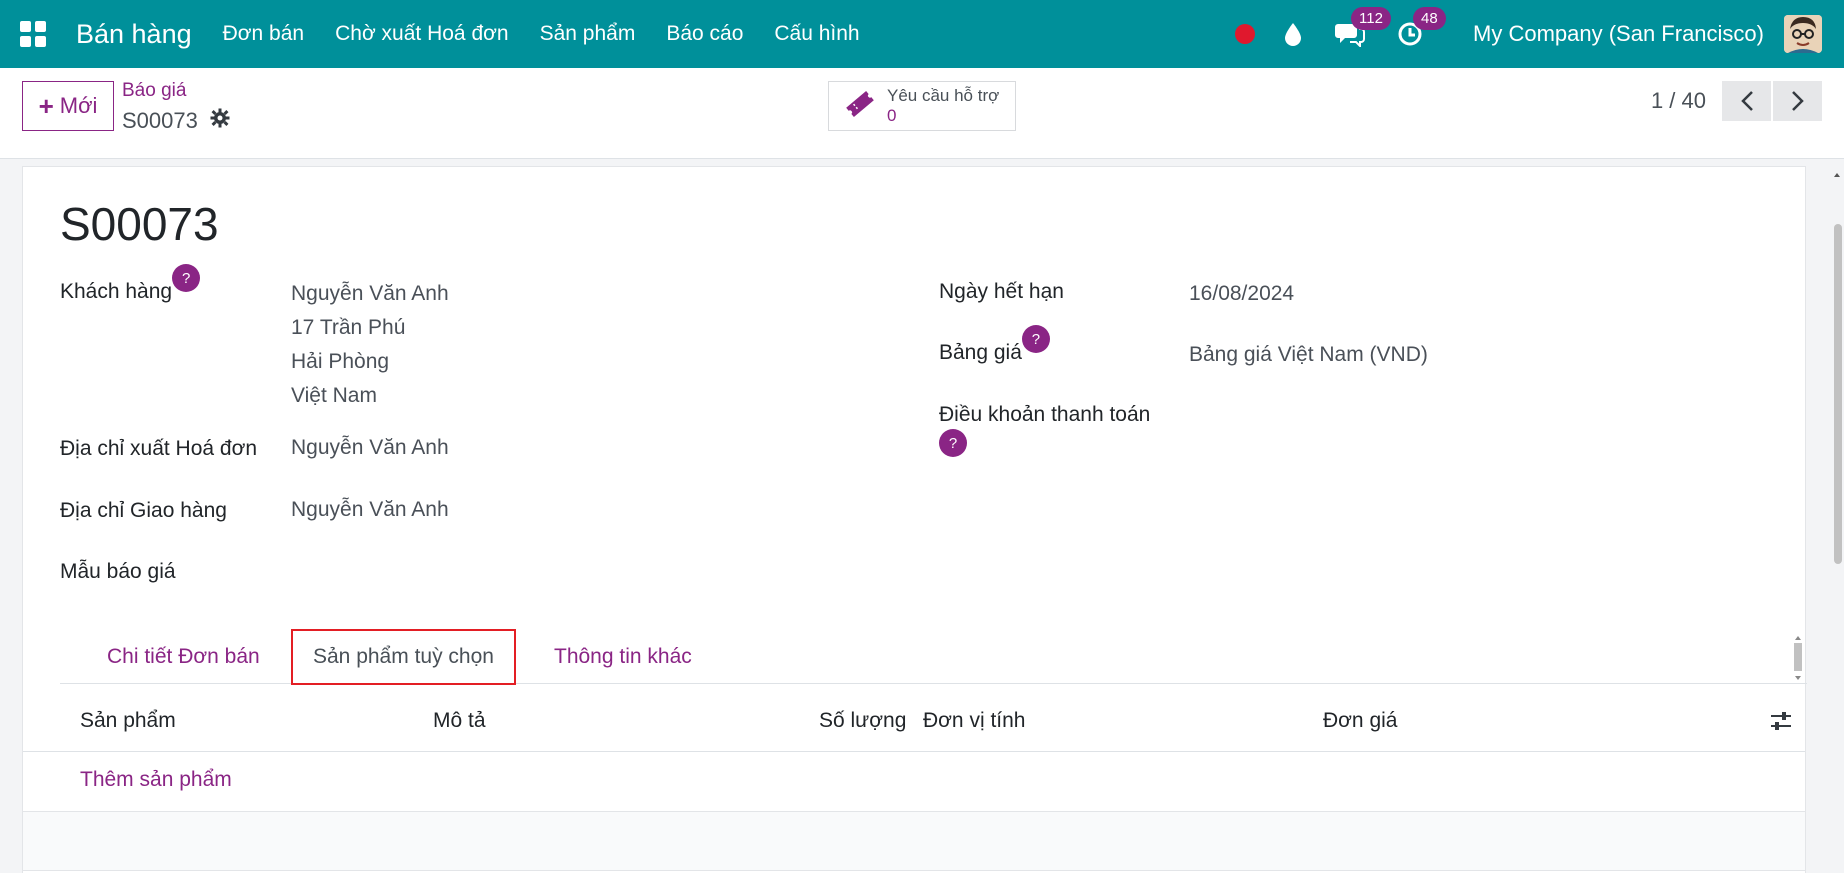 The height and width of the screenshot is (873, 1844). I want to click on tabs-scrollbar, so click(1798, 658).